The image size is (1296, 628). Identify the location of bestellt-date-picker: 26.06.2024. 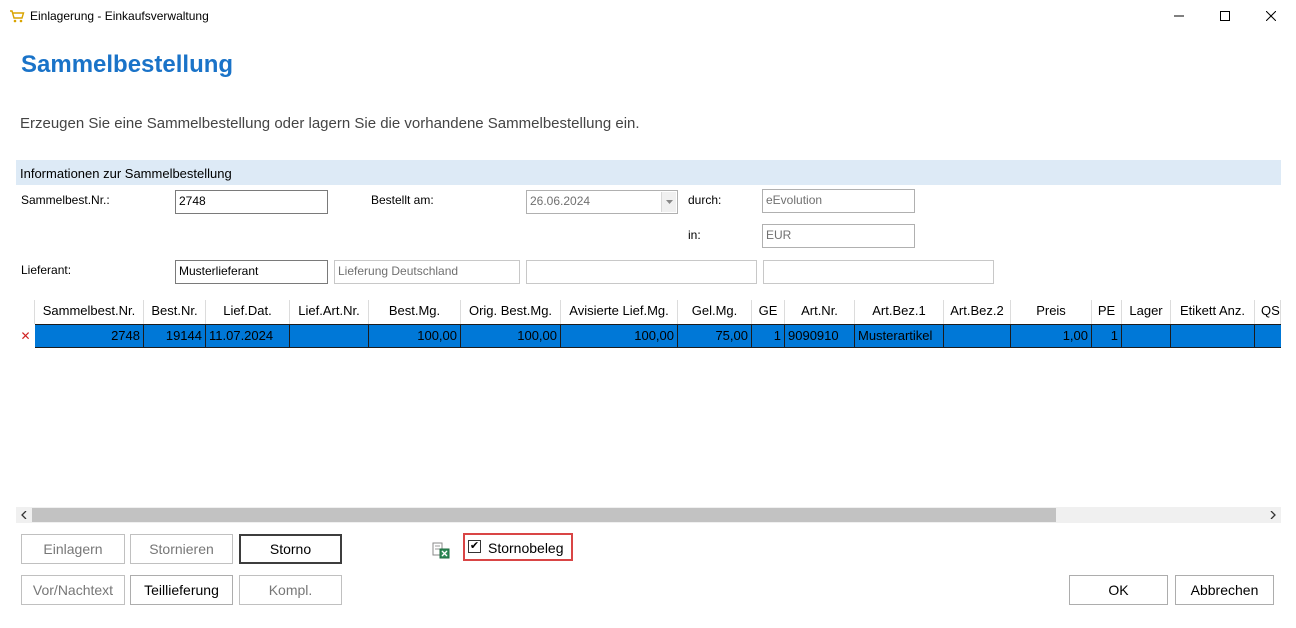
(602, 202).